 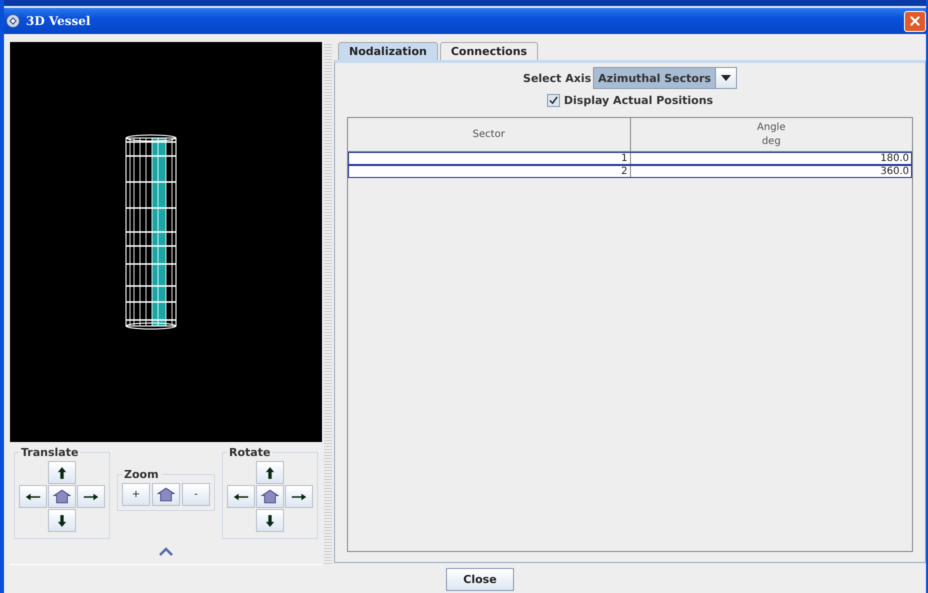 I want to click on table-cell-text: 2, so click(x=624, y=171).